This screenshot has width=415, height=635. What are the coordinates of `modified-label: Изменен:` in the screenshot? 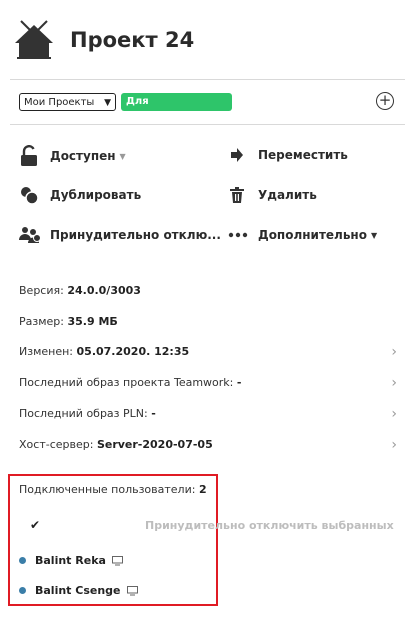 It's located at (46, 351).